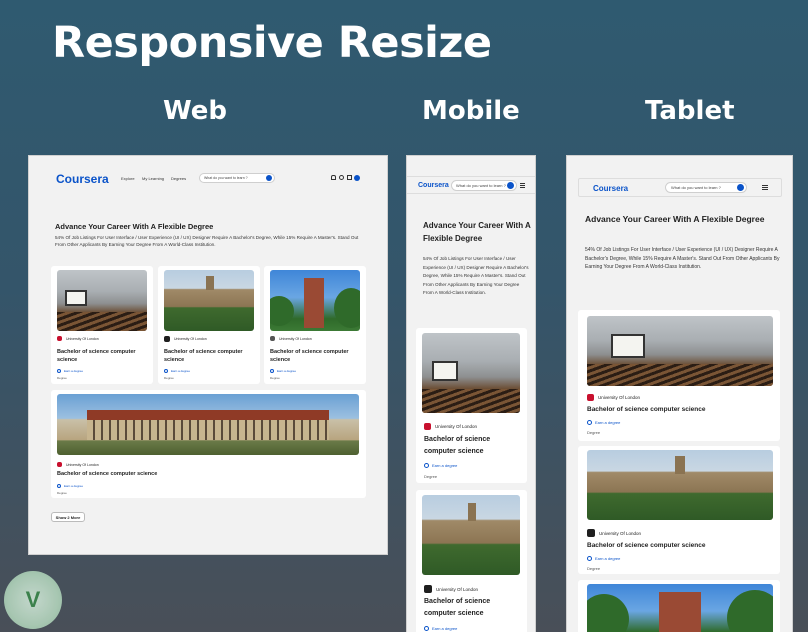  I want to click on watermark-logo: V, so click(33, 600).